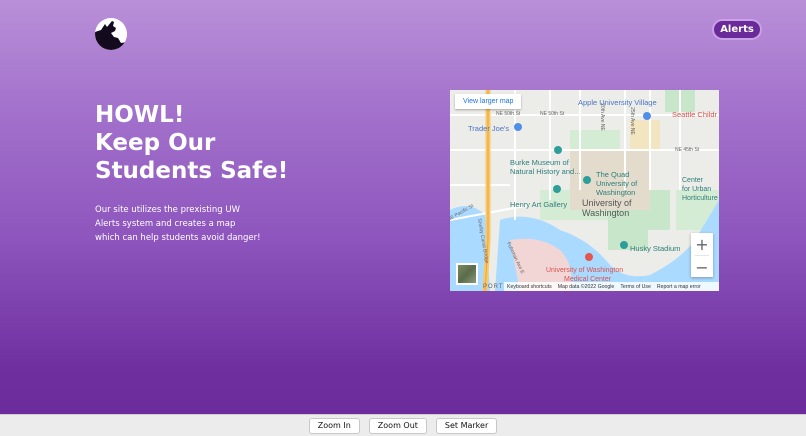 The width and height of the screenshot is (806, 436). What do you see at coordinates (617, 102) in the screenshot?
I see `map-place-label: Apple University Village` at bounding box center [617, 102].